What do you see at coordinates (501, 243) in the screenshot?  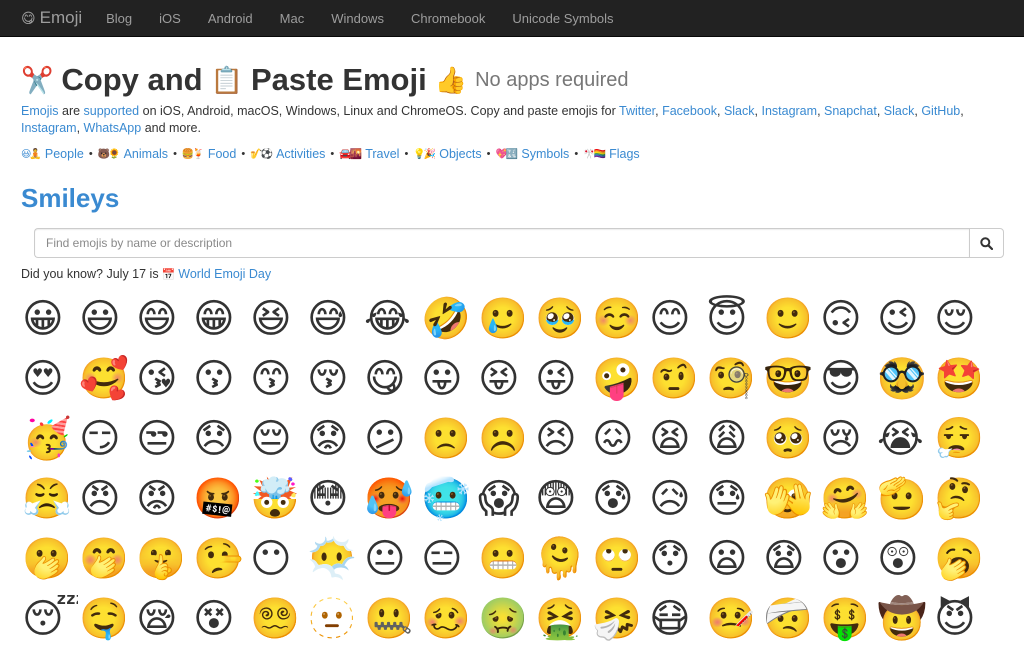 I see `search-input` at bounding box center [501, 243].